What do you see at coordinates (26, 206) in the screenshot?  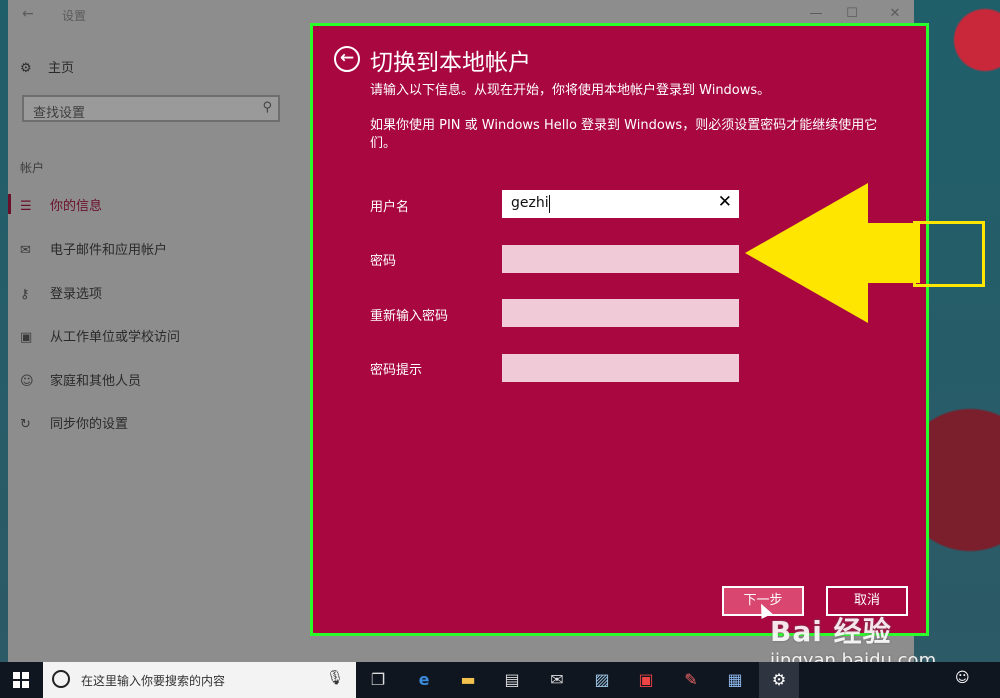 I see `person-card-icon: ☰` at bounding box center [26, 206].